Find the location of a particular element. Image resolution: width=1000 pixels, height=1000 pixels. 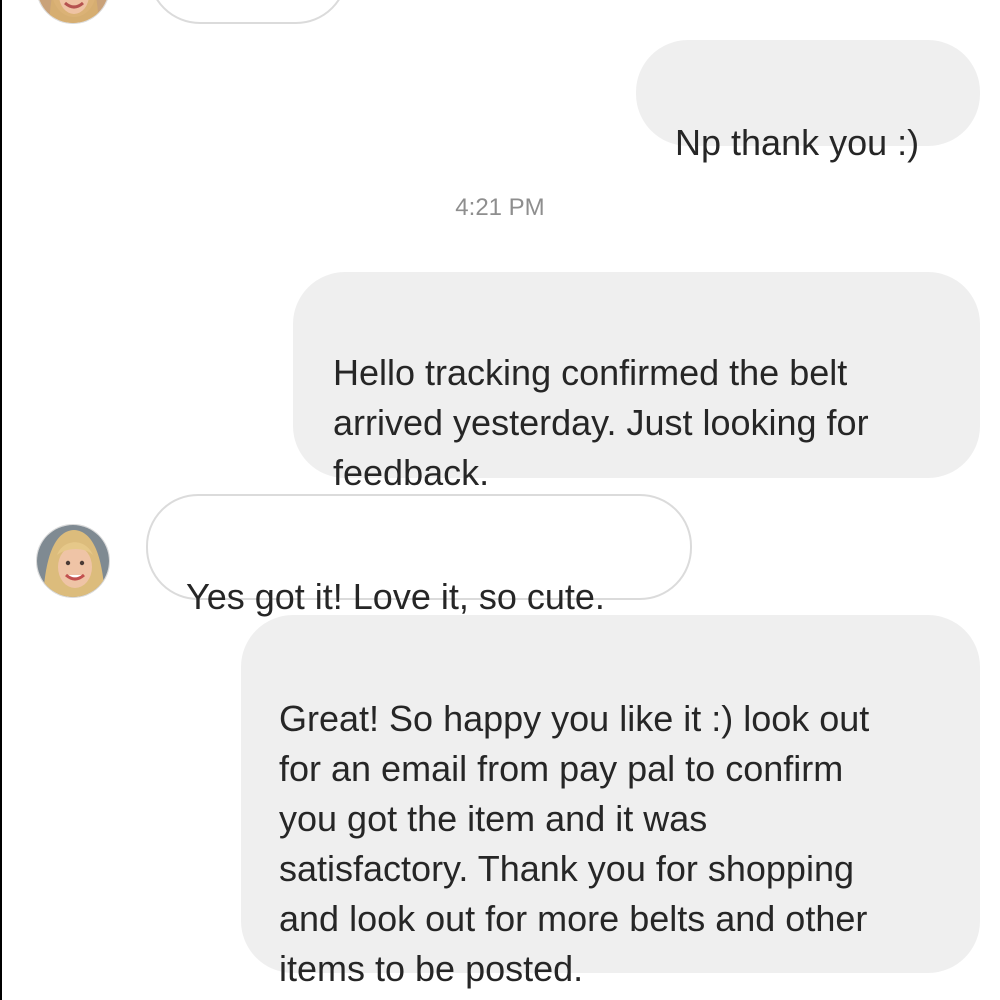

message-bubble-sent: Np thank you :) is located at coordinates (808, 101).